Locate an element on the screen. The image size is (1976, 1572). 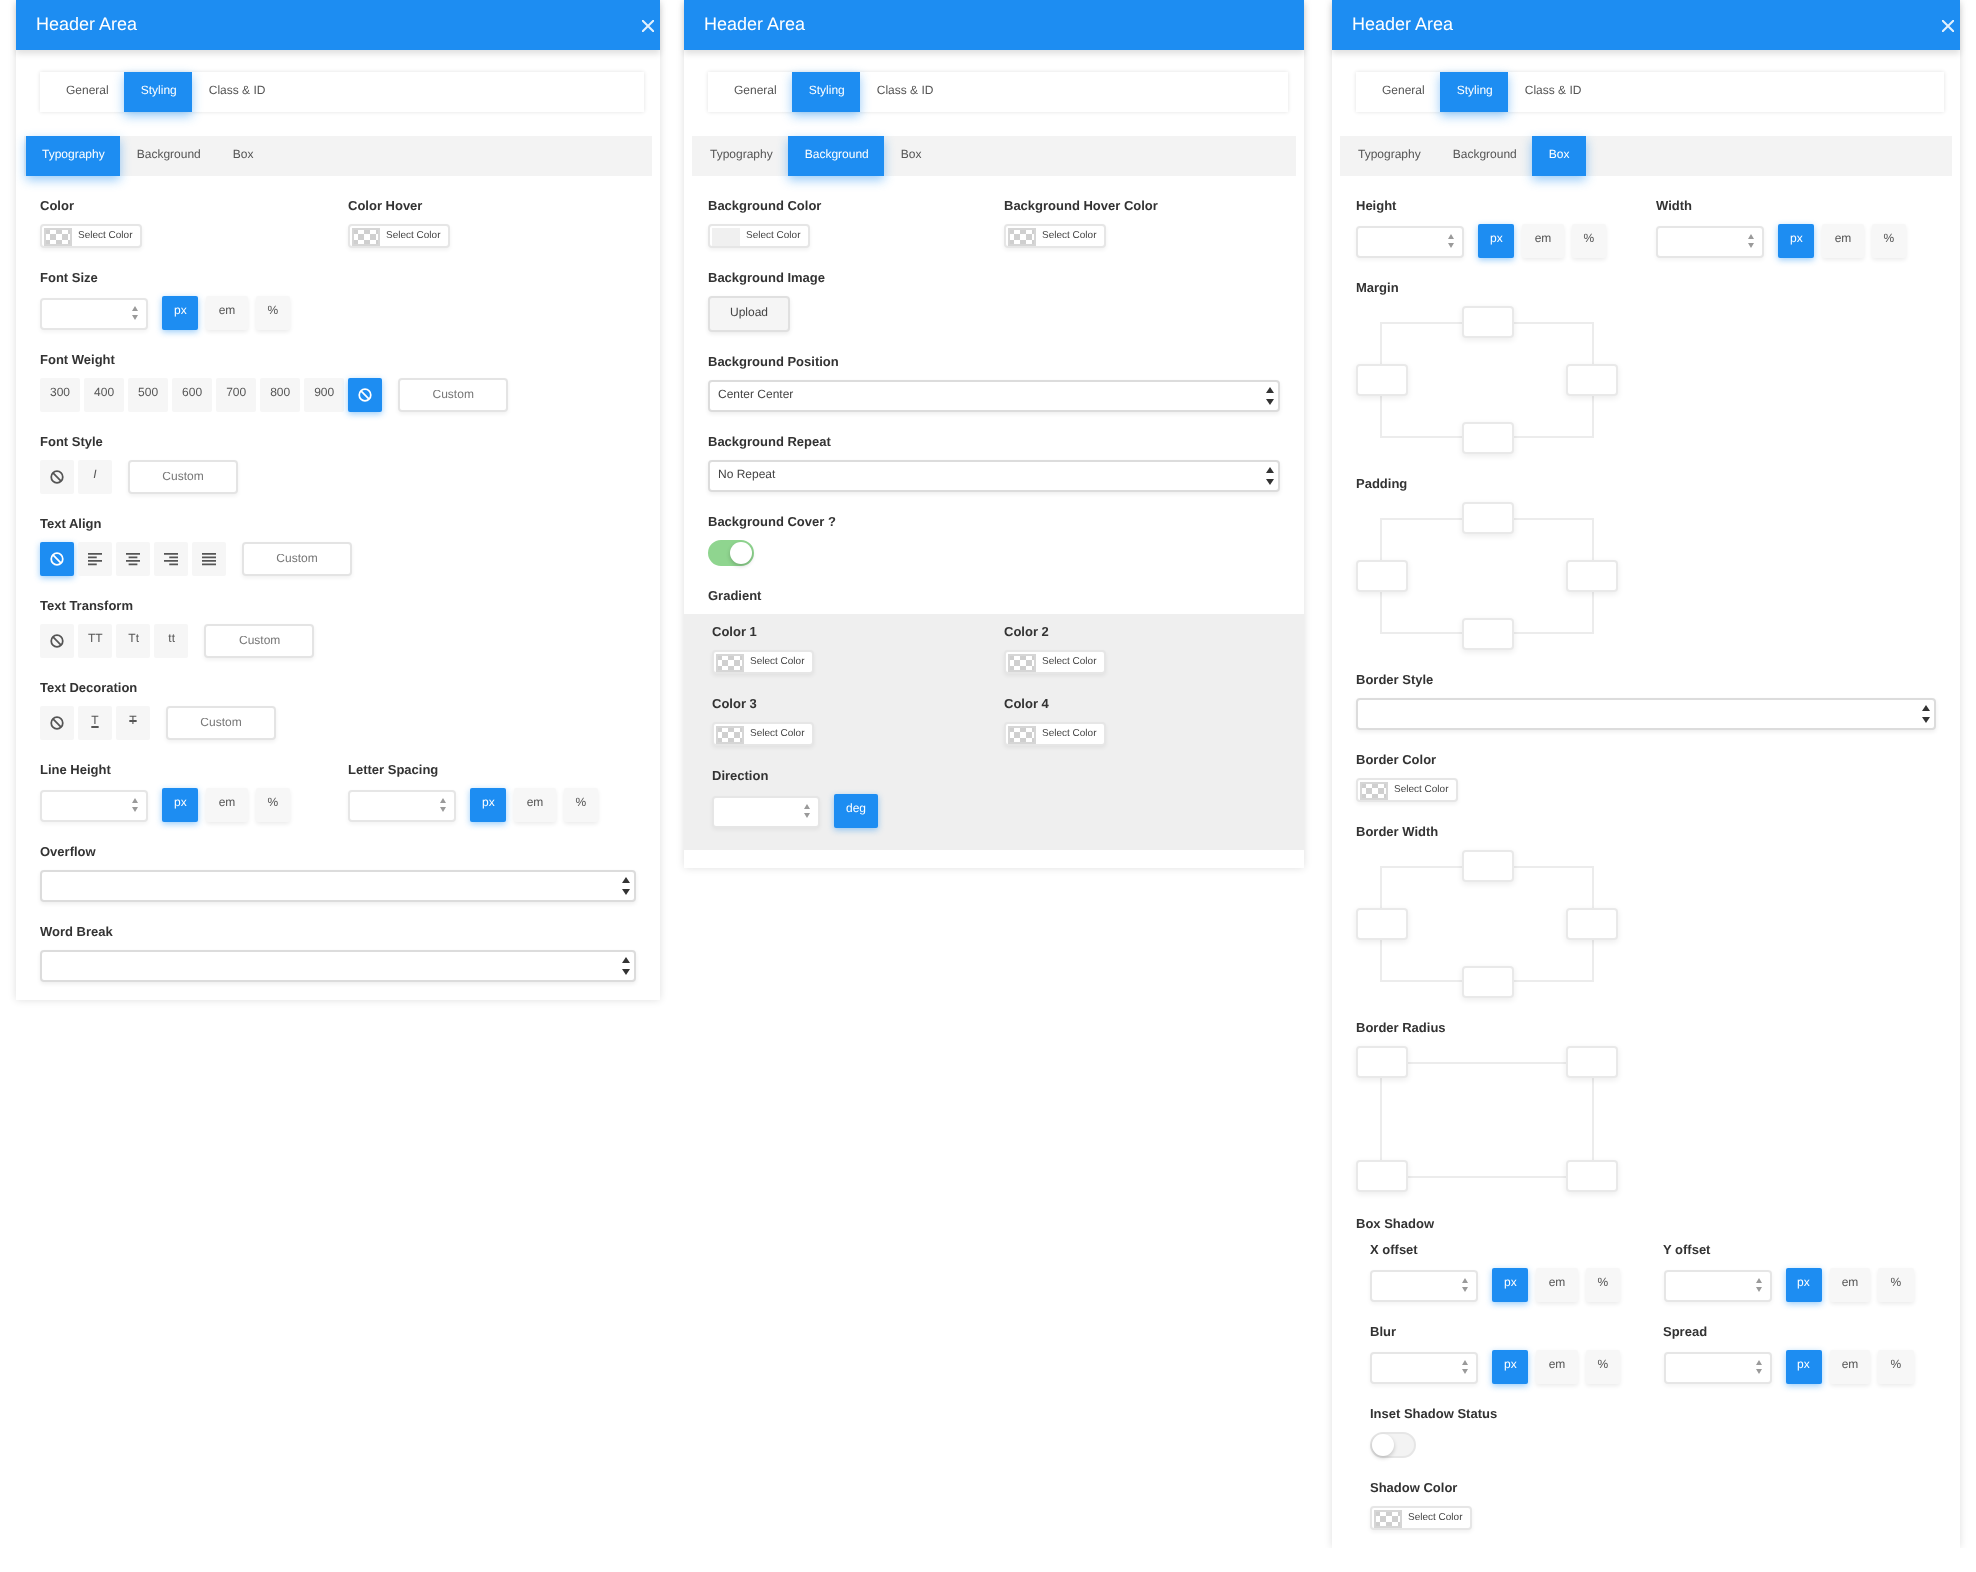
align-left-icon is located at coordinates (95, 559).